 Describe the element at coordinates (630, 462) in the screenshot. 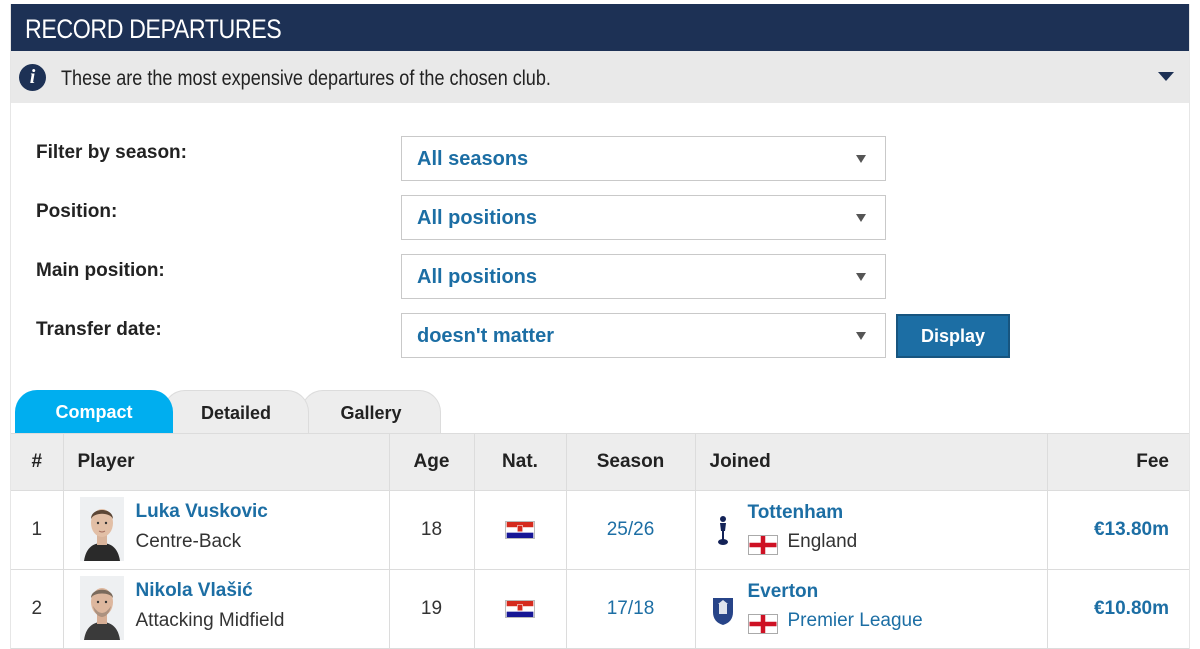

I see `column-header-season: Season` at that location.